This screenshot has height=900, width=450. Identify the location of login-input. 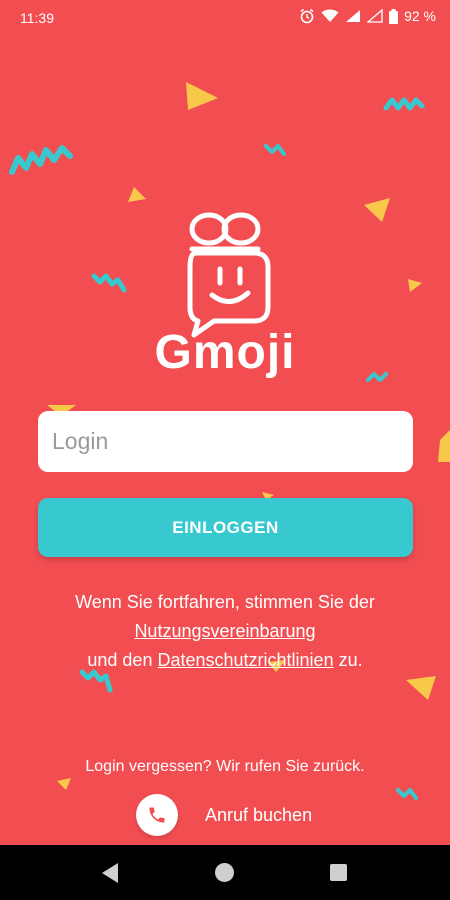
(225, 441).